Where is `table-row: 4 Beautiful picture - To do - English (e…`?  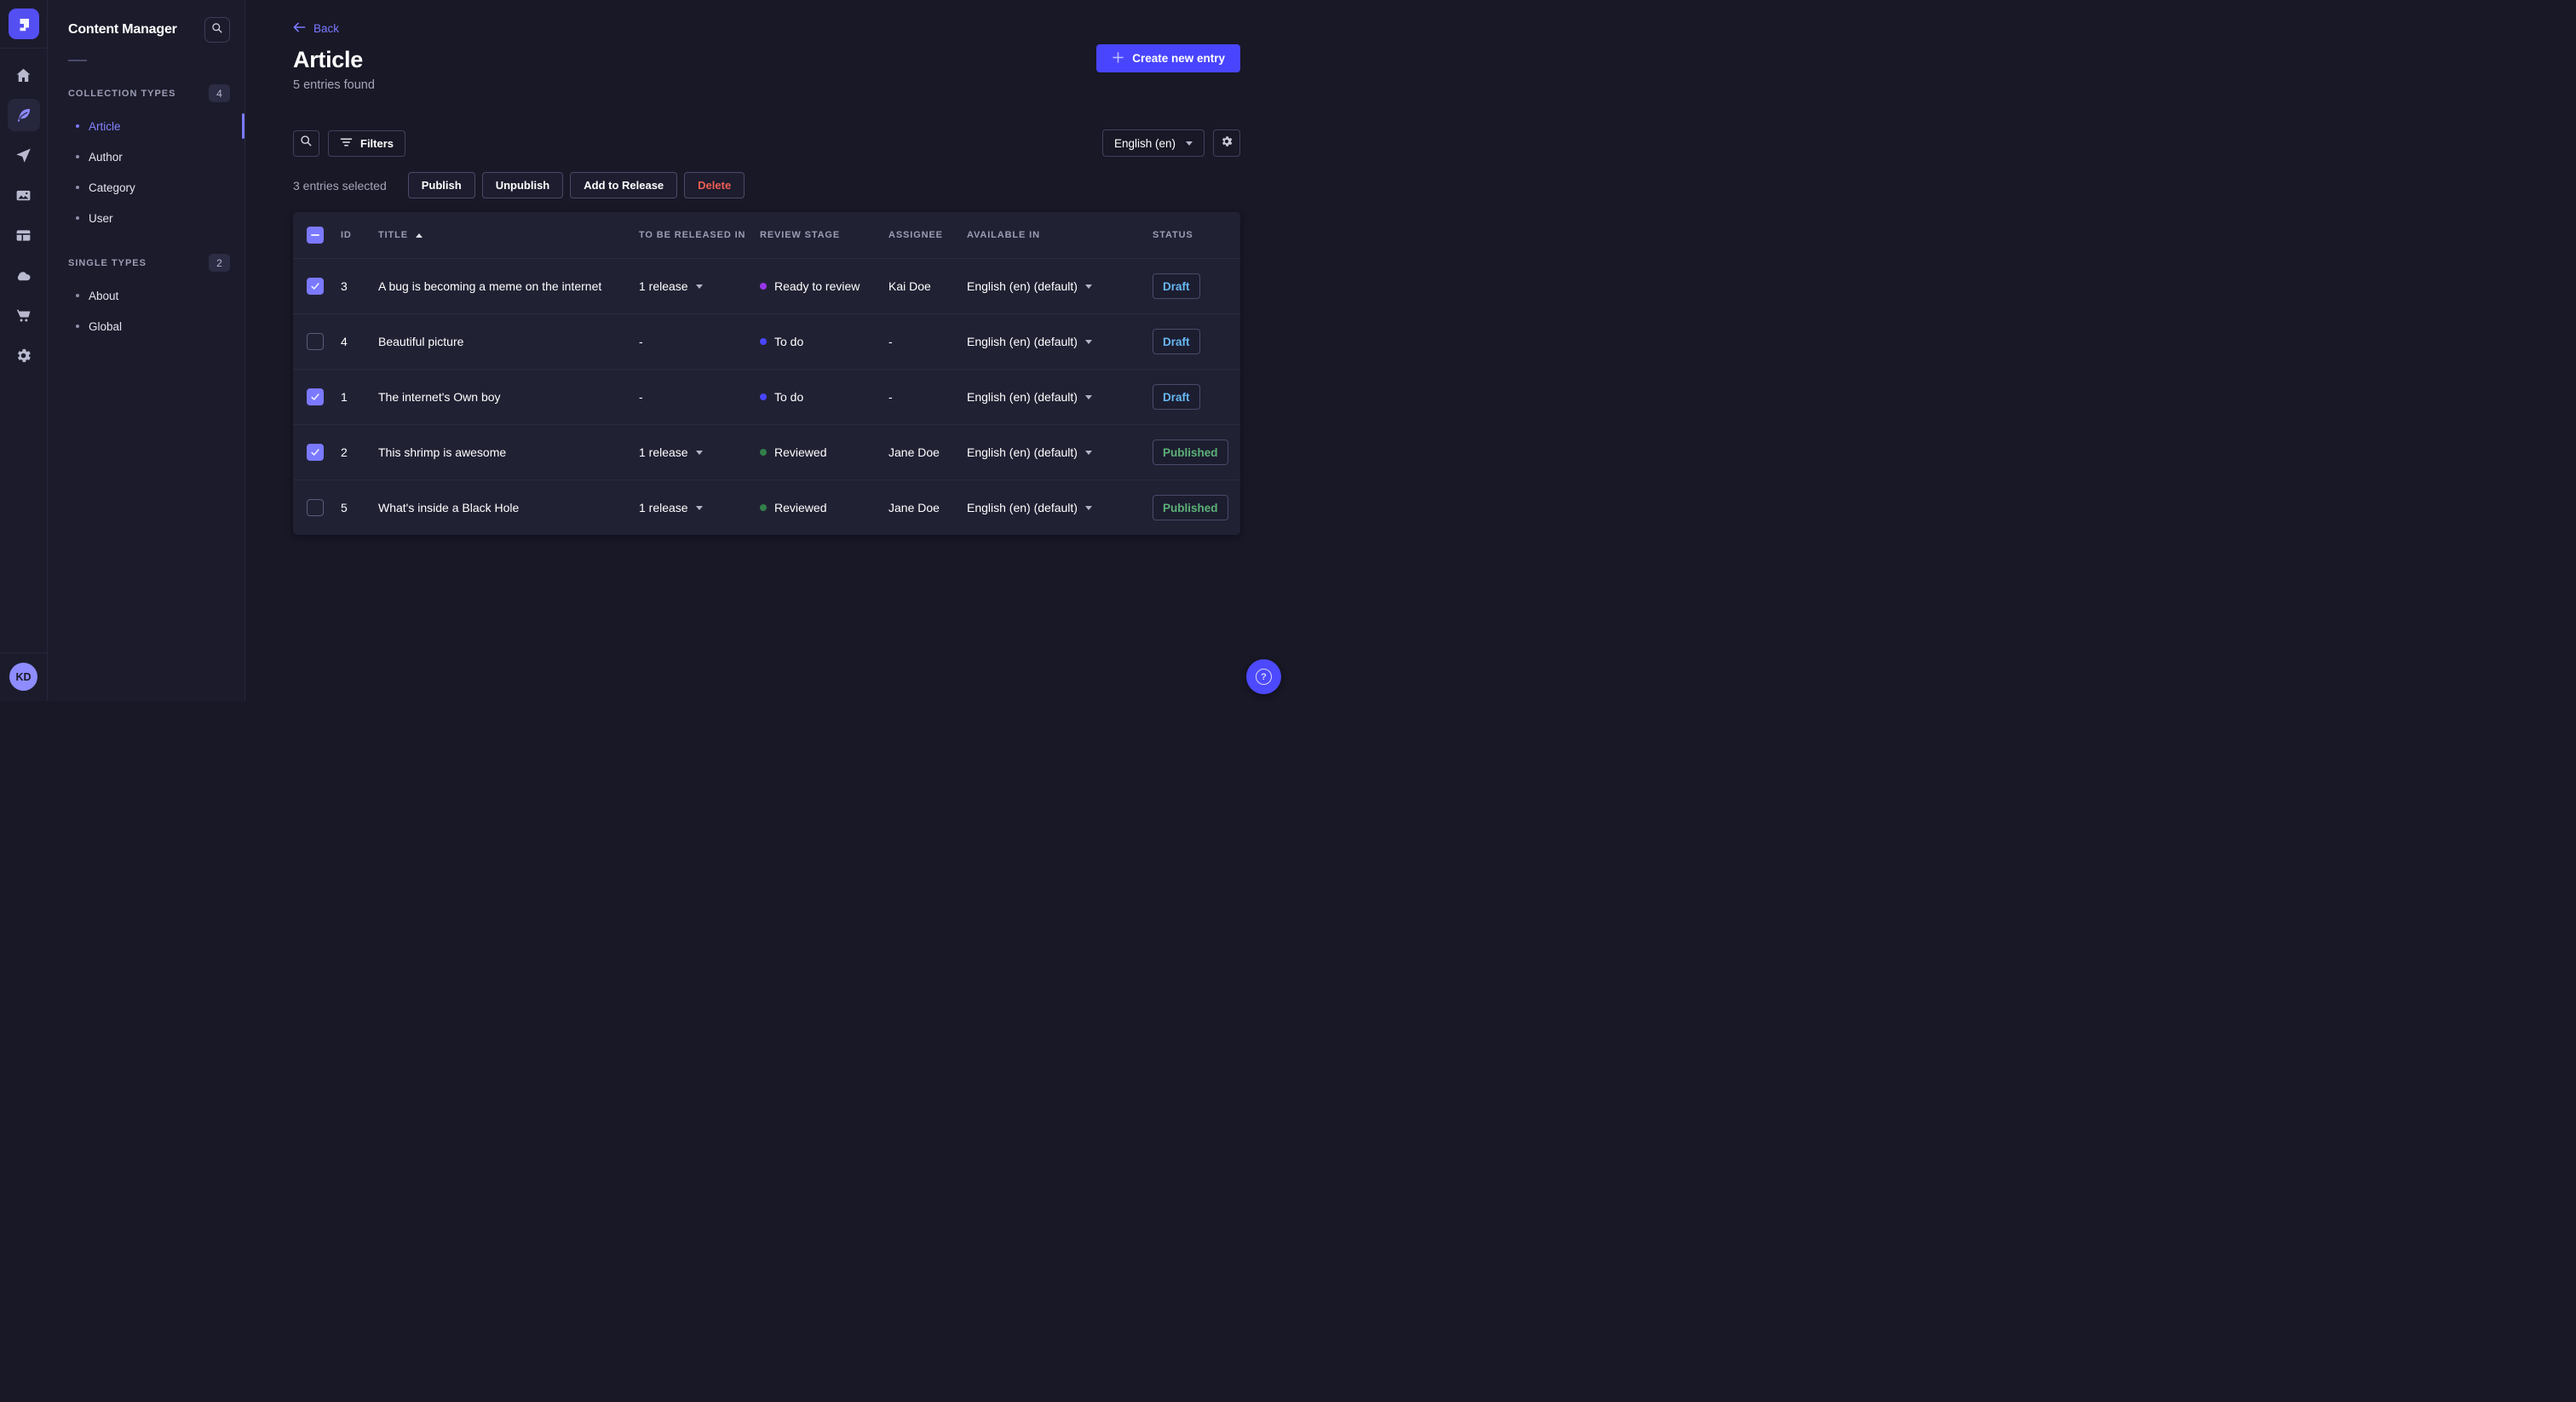 table-row: 4 Beautiful picture - To do - English (e… is located at coordinates (766, 341).